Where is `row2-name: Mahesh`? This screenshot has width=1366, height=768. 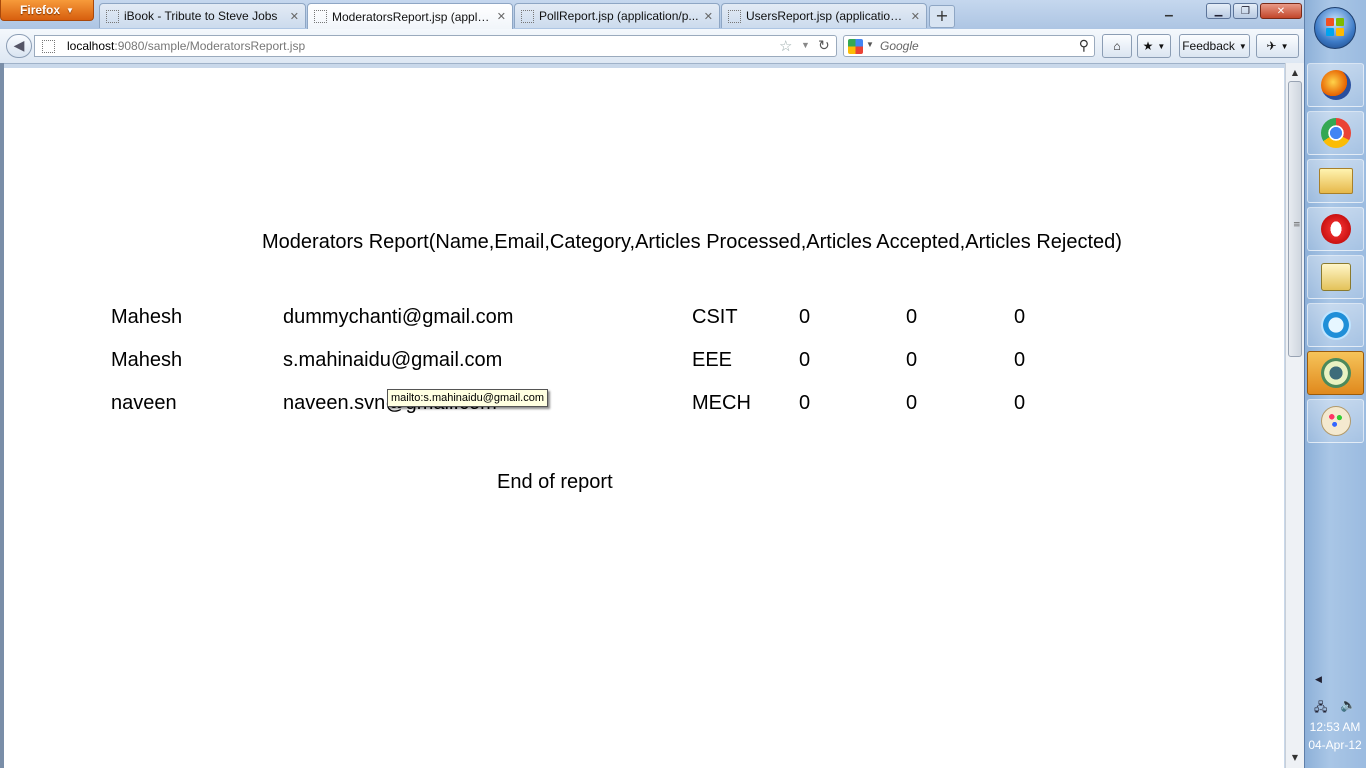 row2-name: Mahesh is located at coordinates (147, 360).